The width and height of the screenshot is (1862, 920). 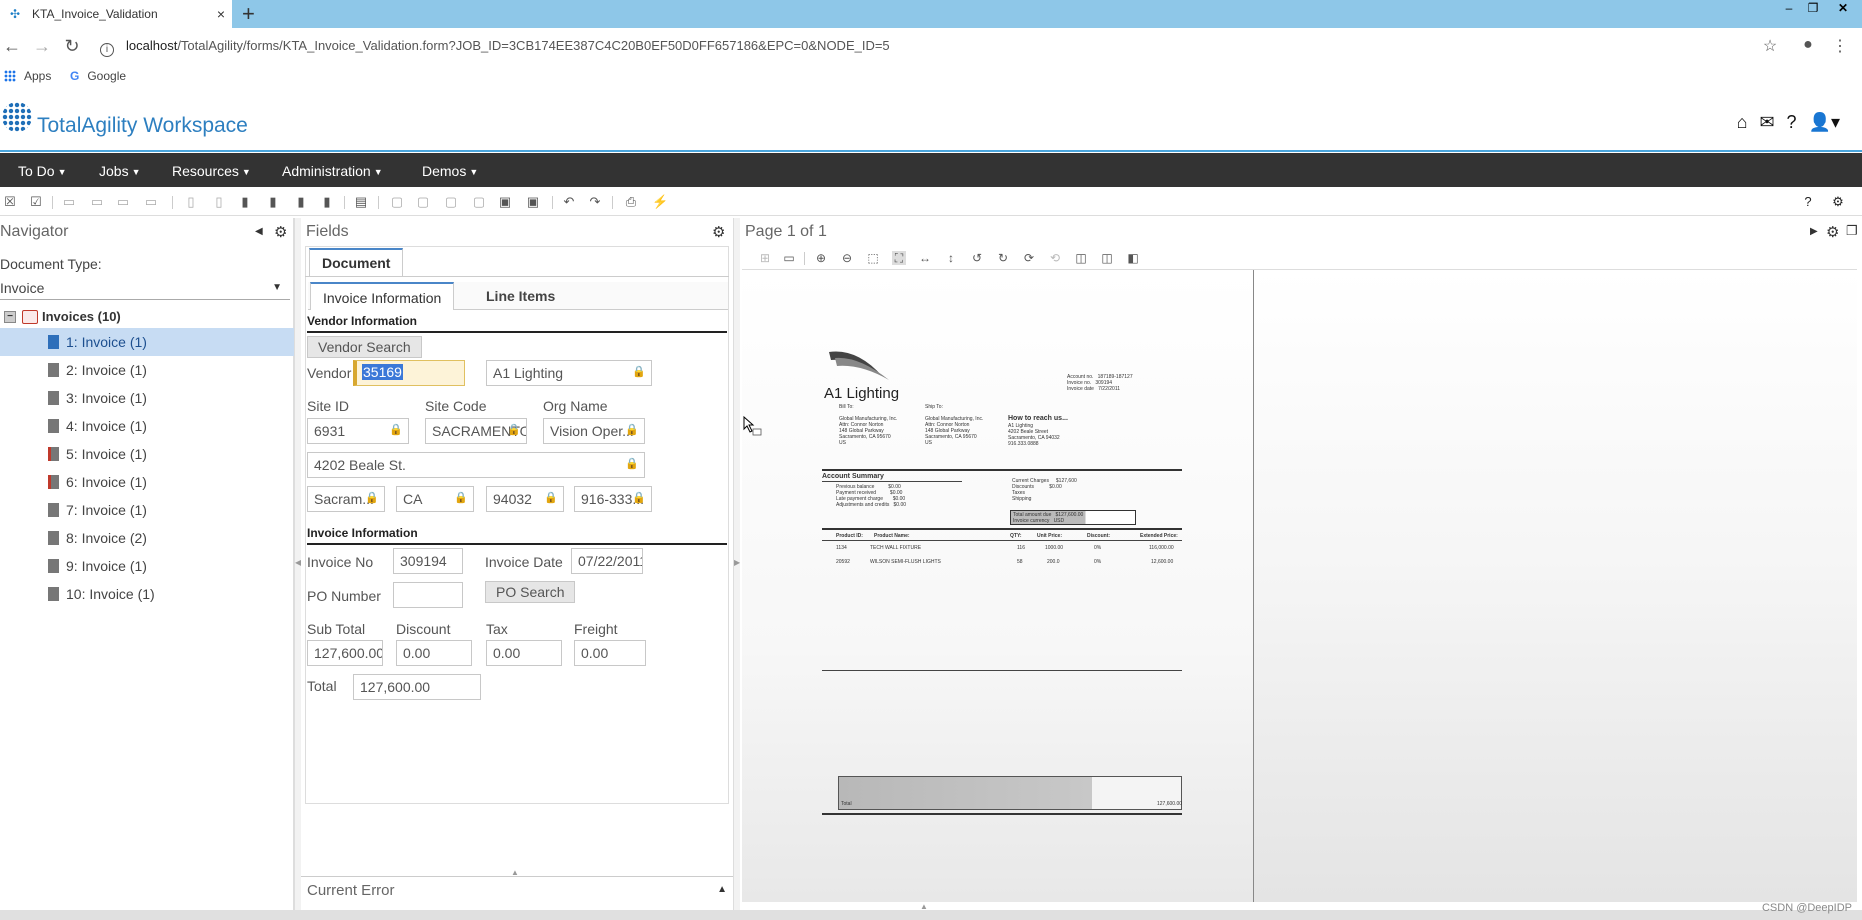 I want to click on total-field: 127,600.00, so click(x=417, y=687).